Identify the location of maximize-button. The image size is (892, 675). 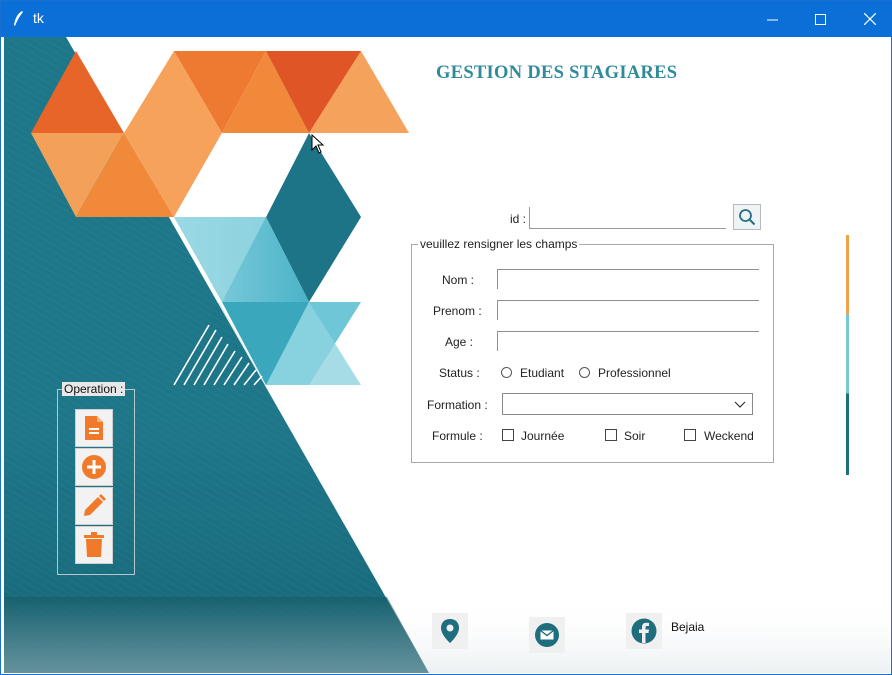
(820, 19).